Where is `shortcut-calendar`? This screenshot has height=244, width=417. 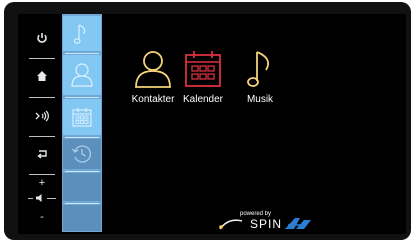
shortcut-calendar is located at coordinates (82, 117).